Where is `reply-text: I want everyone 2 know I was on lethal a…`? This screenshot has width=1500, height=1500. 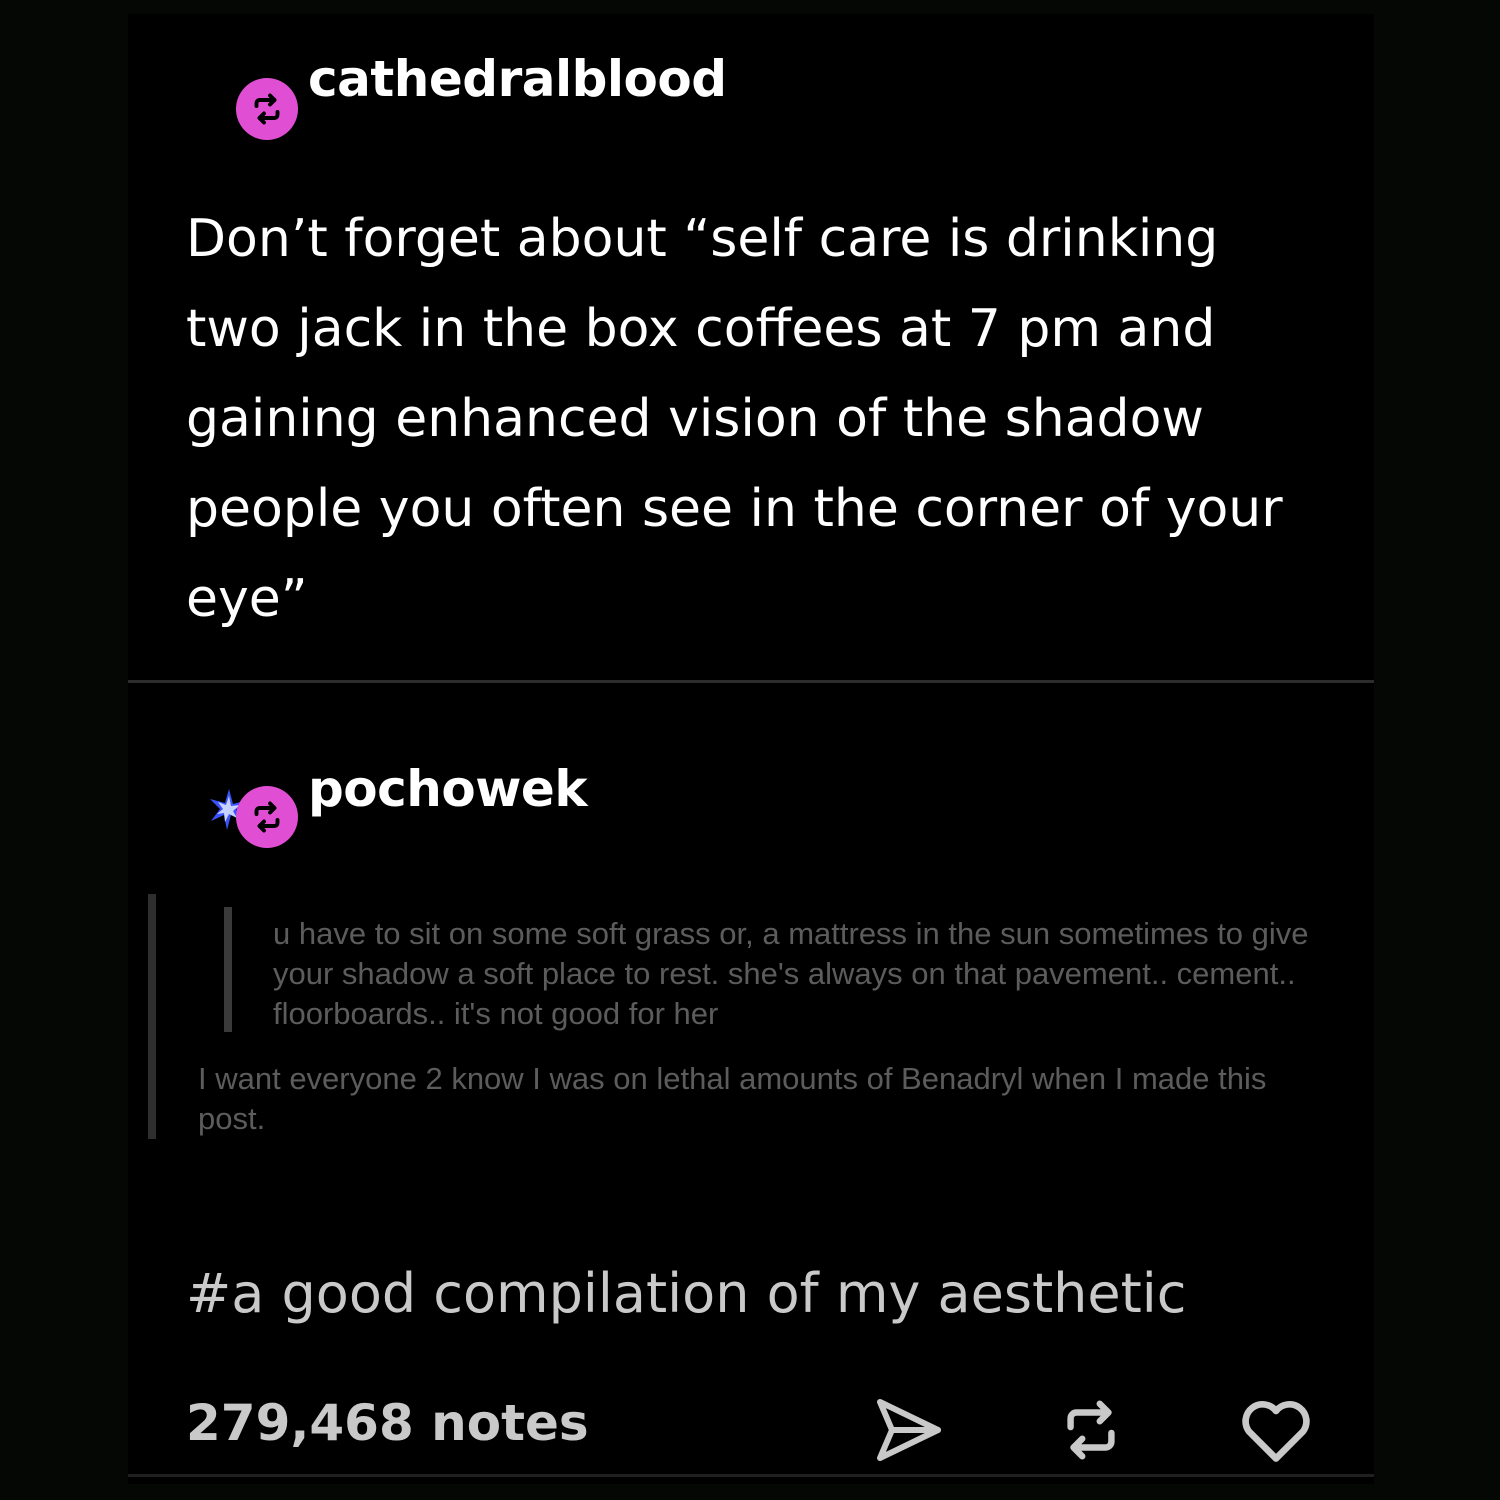 reply-text: I want everyone 2 know I was on lethal a… is located at coordinates (732, 1098).